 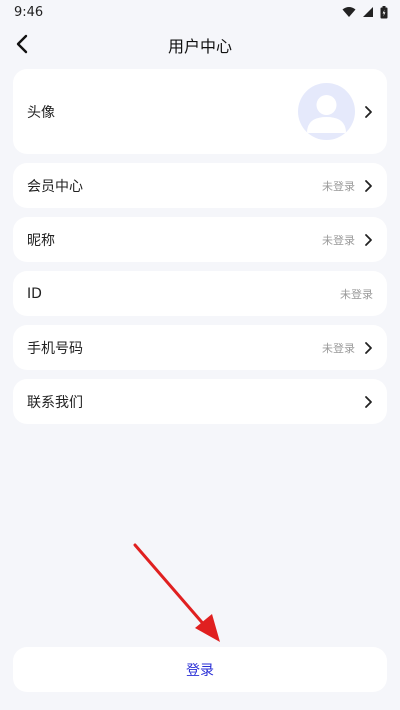 I want to click on login-button-label: 登录, so click(x=200, y=670).